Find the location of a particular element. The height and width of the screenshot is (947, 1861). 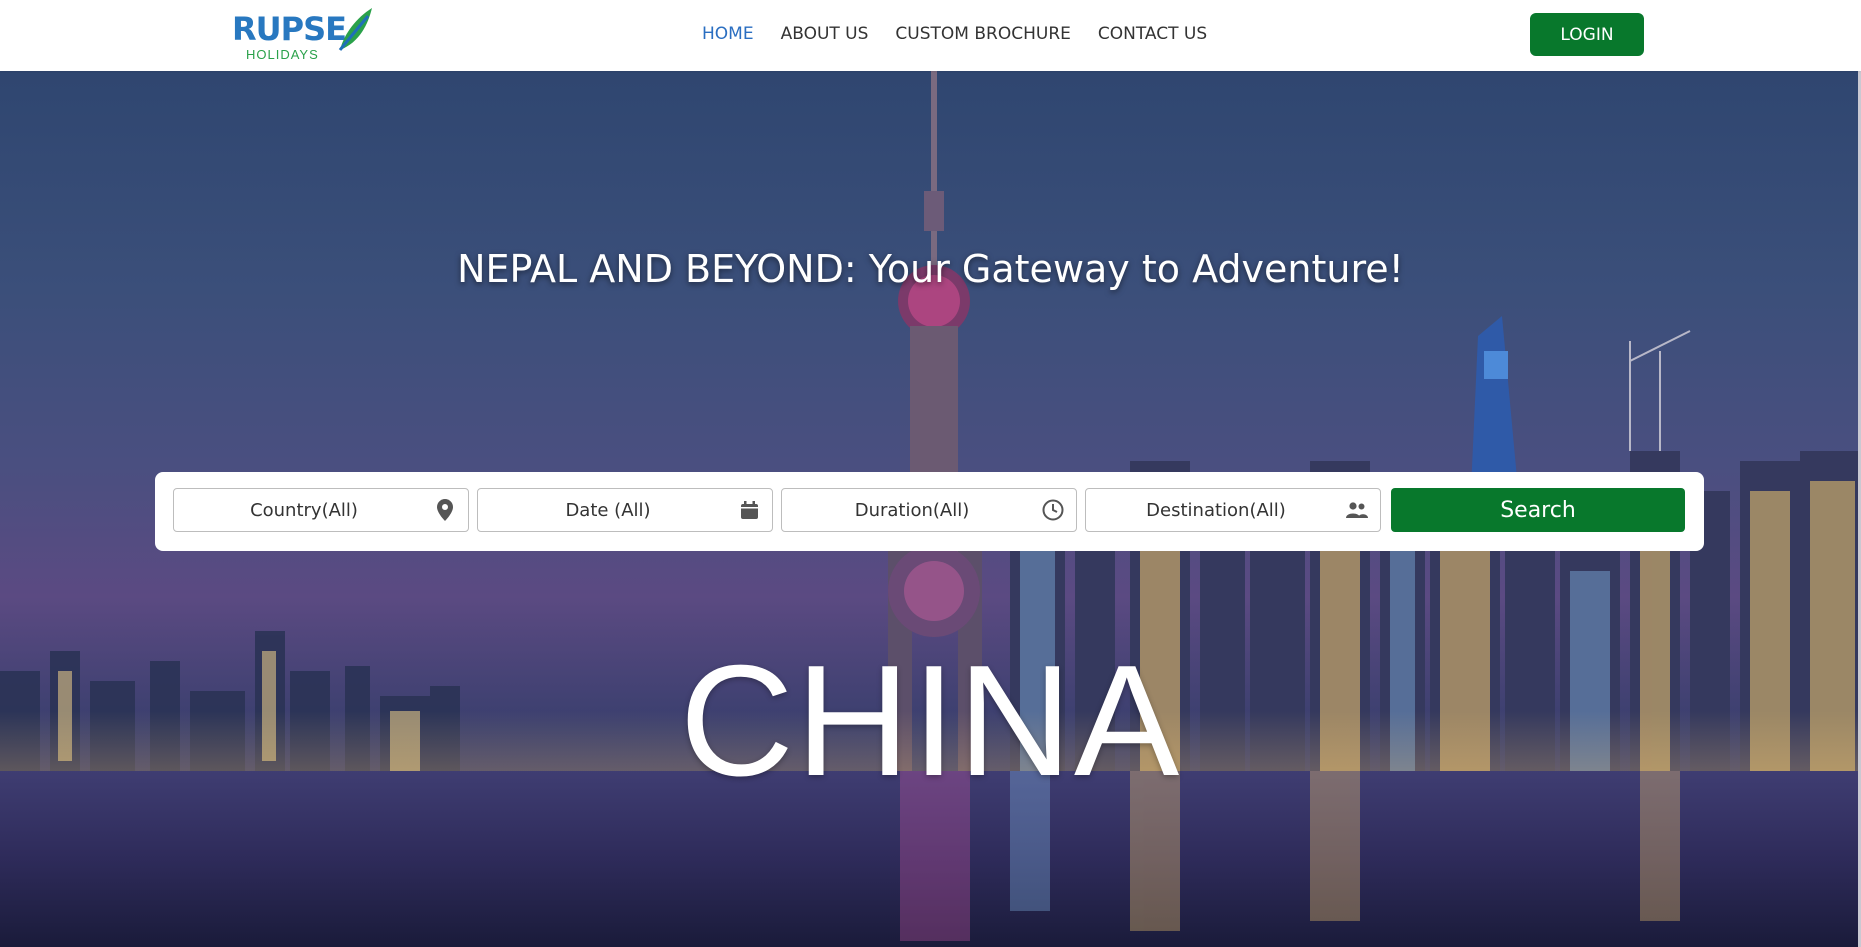

destination-title: CHINA is located at coordinates (930, 721).